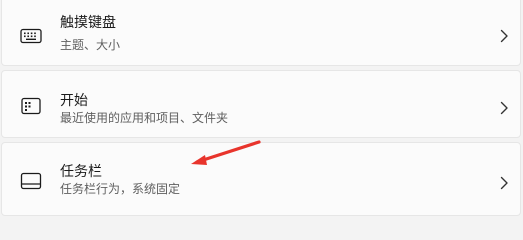  Describe the element at coordinates (90, 45) in the screenshot. I see `item-subtitle: 主题、大小` at that location.